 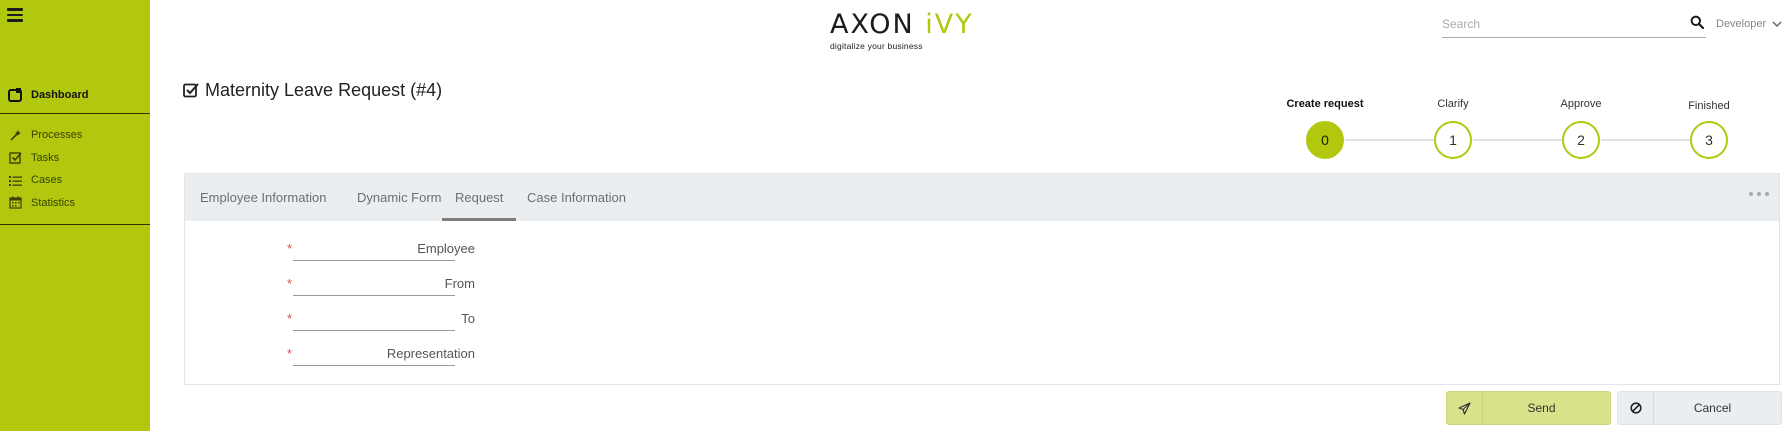 What do you see at coordinates (1453, 104) in the screenshot?
I see `step-label: Clarify` at bounding box center [1453, 104].